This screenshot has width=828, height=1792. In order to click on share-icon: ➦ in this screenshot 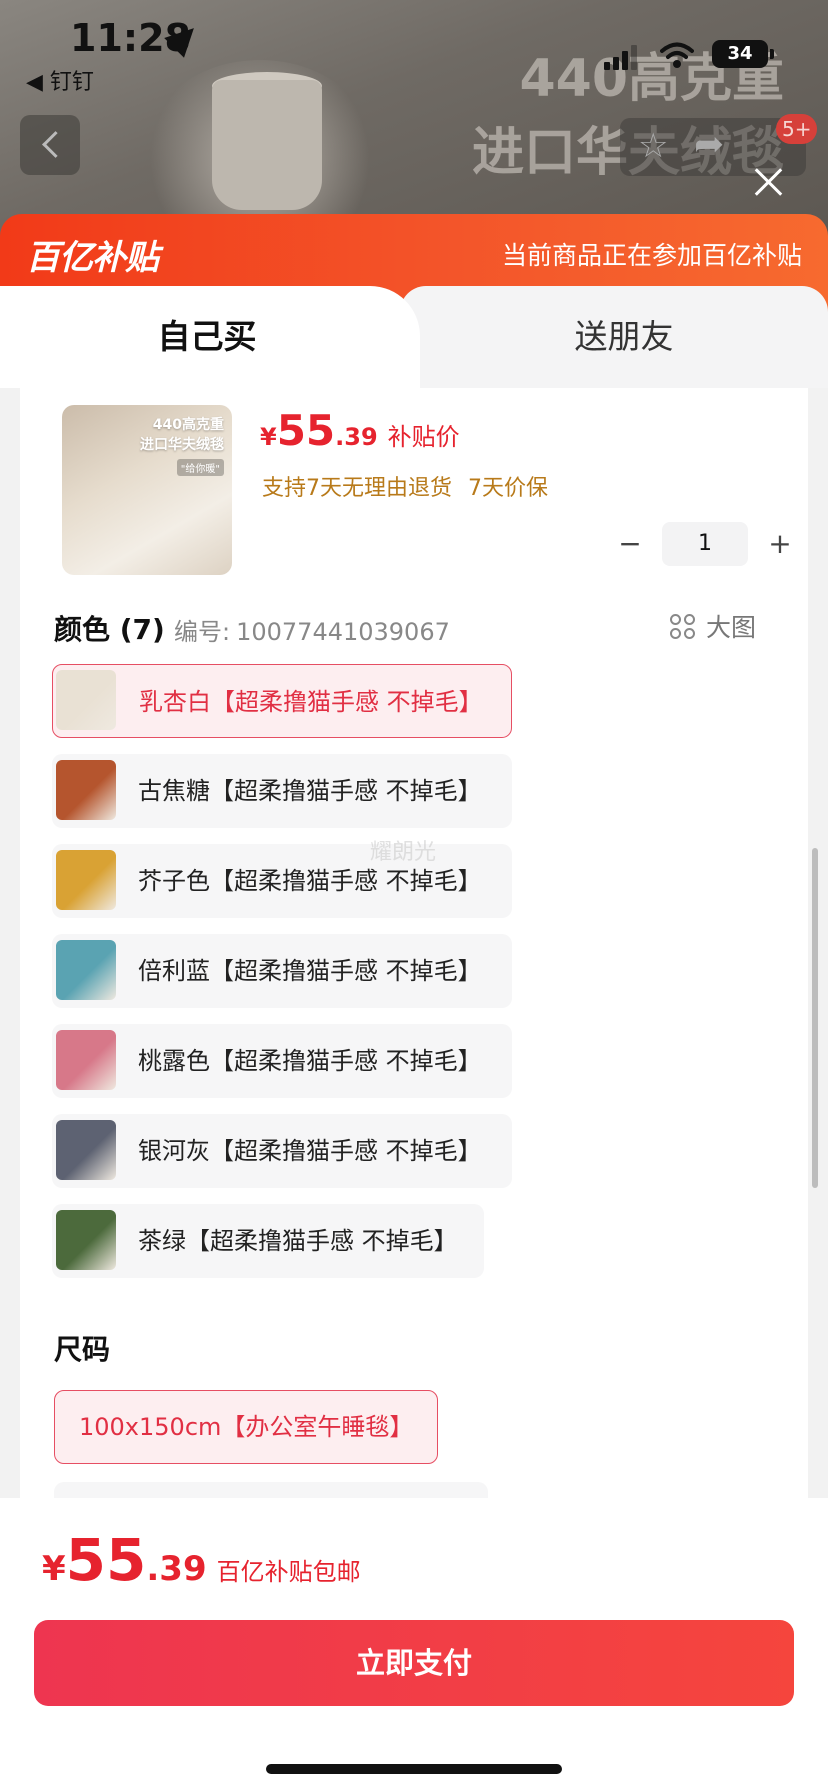, I will do `click(709, 144)`.